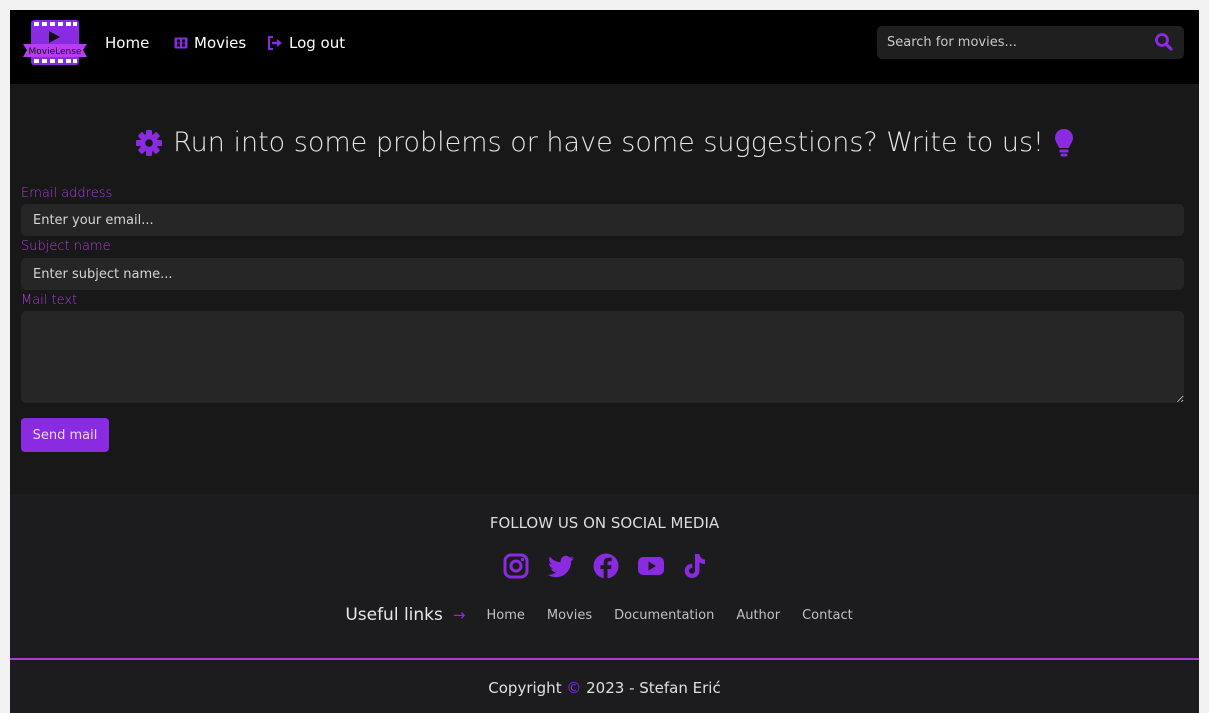 The width and height of the screenshot is (1209, 713). I want to click on footer-link-home: Home, so click(505, 615).